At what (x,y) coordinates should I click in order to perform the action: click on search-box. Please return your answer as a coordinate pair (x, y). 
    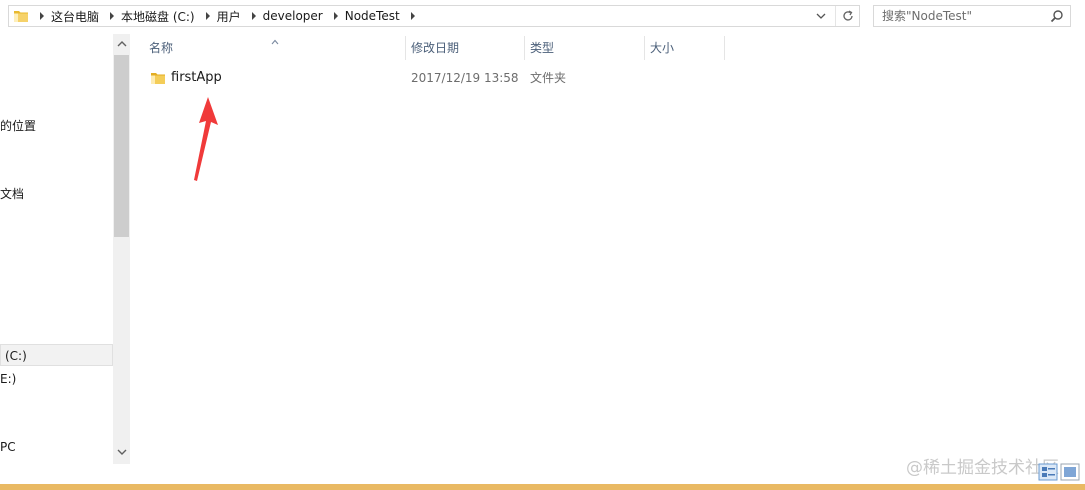
    Looking at the image, I should click on (972, 16).